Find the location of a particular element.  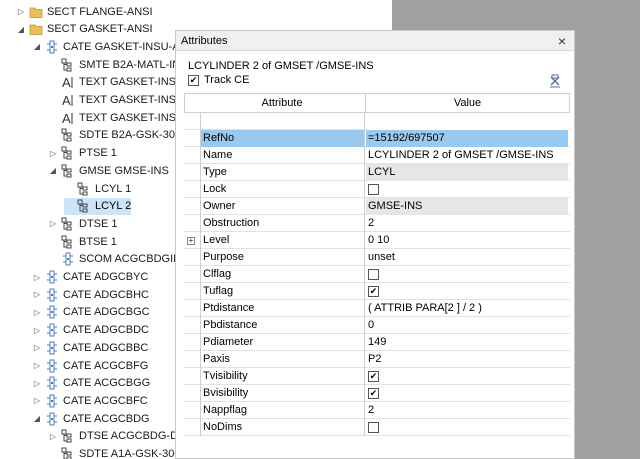

plus-icon: + is located at coordinates (191, 240).